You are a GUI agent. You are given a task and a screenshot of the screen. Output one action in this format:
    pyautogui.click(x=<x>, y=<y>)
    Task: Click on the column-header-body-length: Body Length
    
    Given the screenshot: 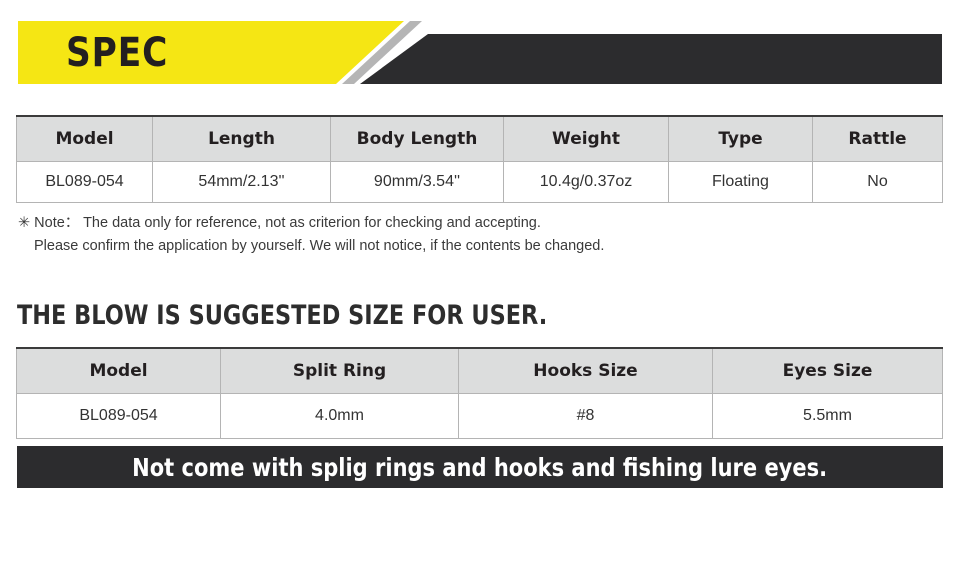 What is the action you would take?
    pyautogui.click(x=417, y=138)
    